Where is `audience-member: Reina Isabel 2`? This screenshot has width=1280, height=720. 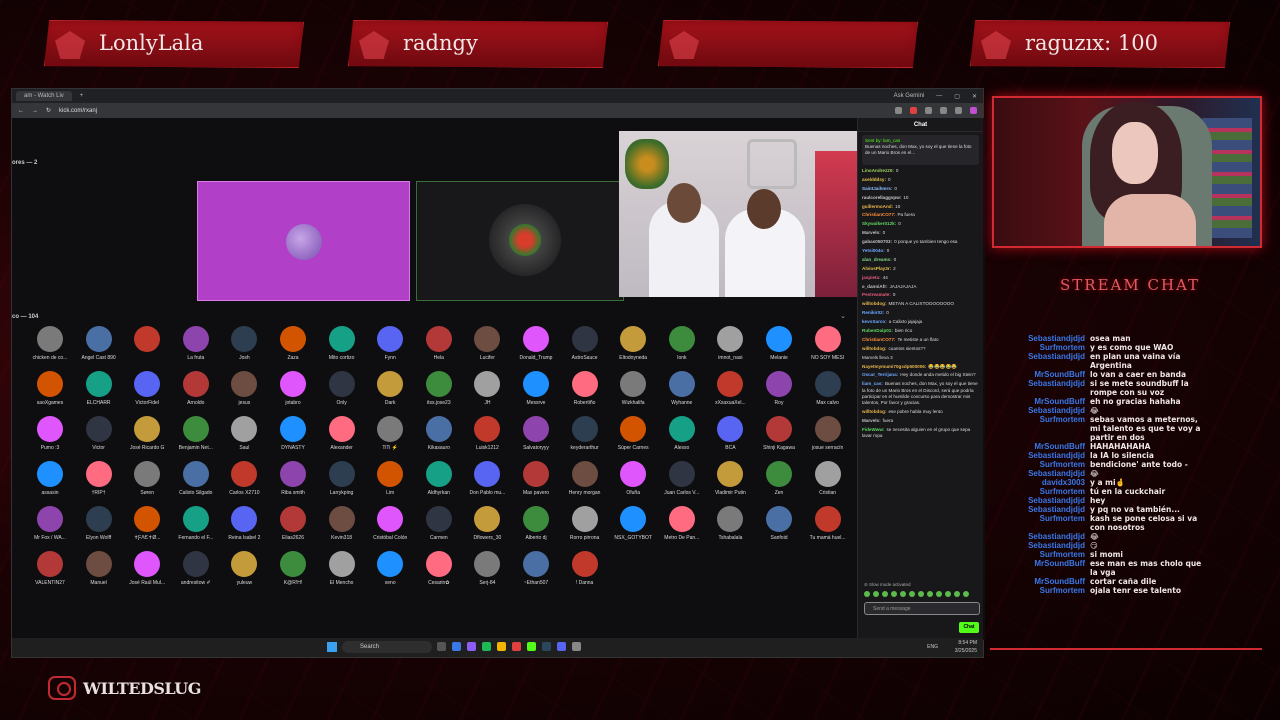
audience-member: Reina Isabel 2 is located at coordinates (244, 523).